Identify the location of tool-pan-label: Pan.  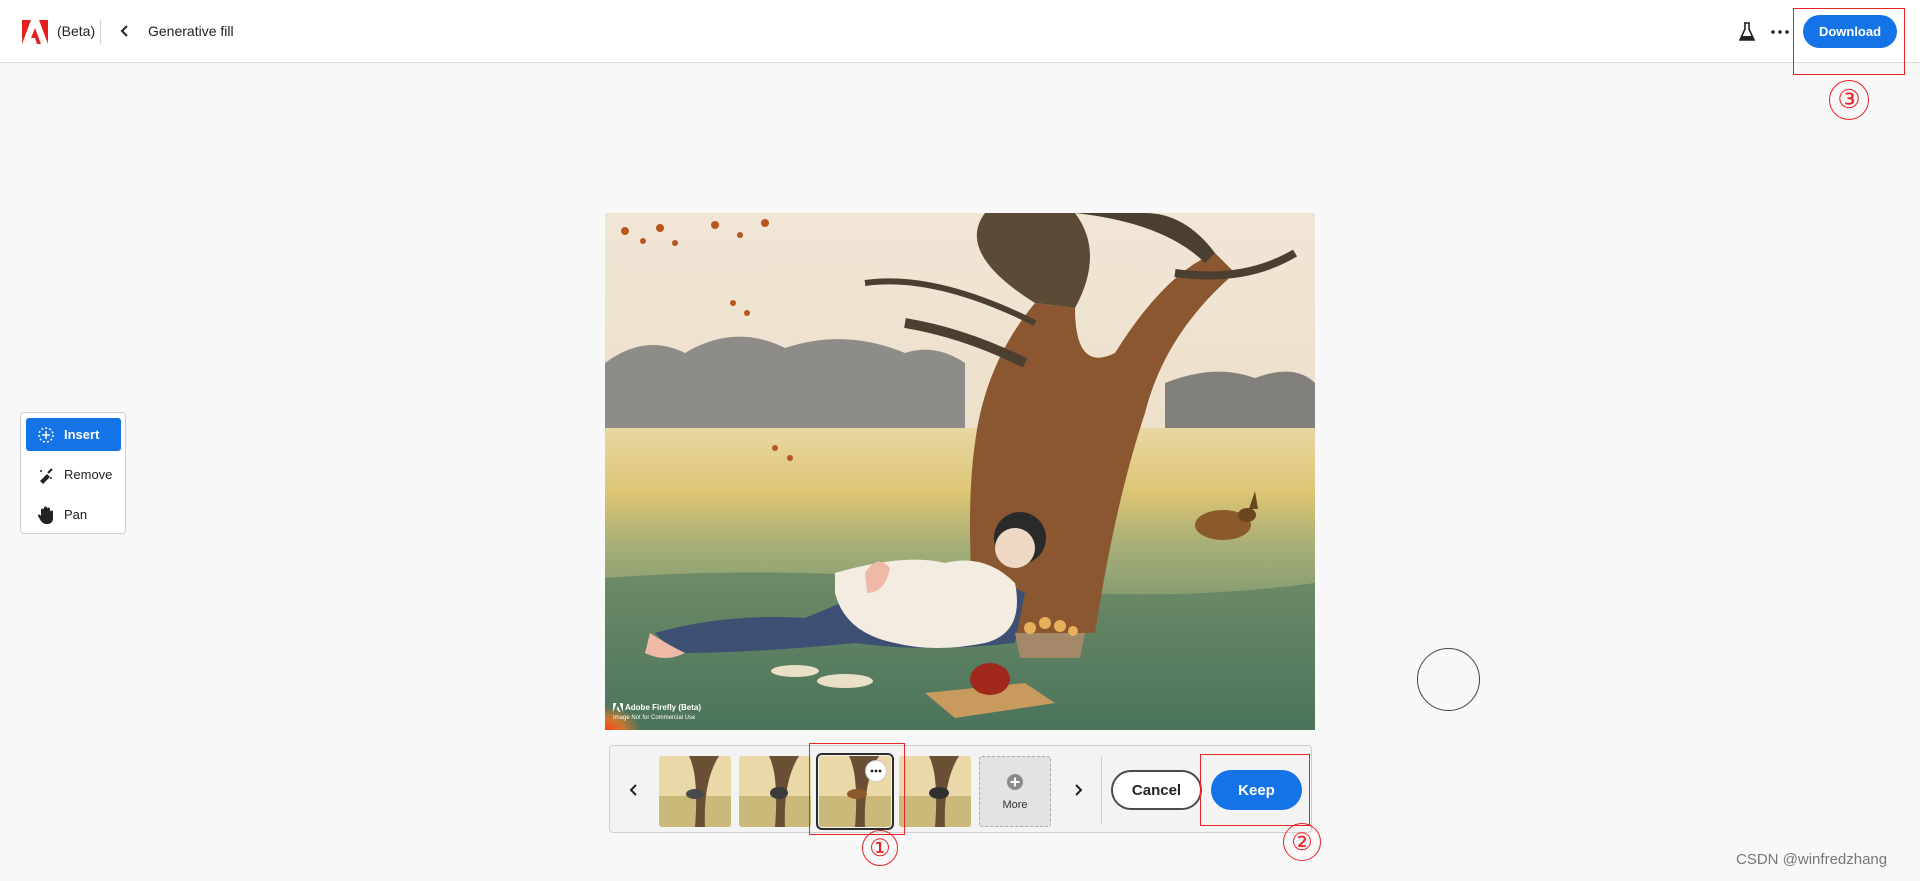
(76, 514).